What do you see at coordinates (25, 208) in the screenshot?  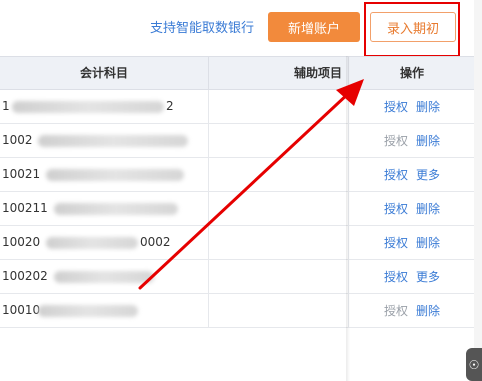 I see `subject-code: 100211` at bounding box center [25, 208].